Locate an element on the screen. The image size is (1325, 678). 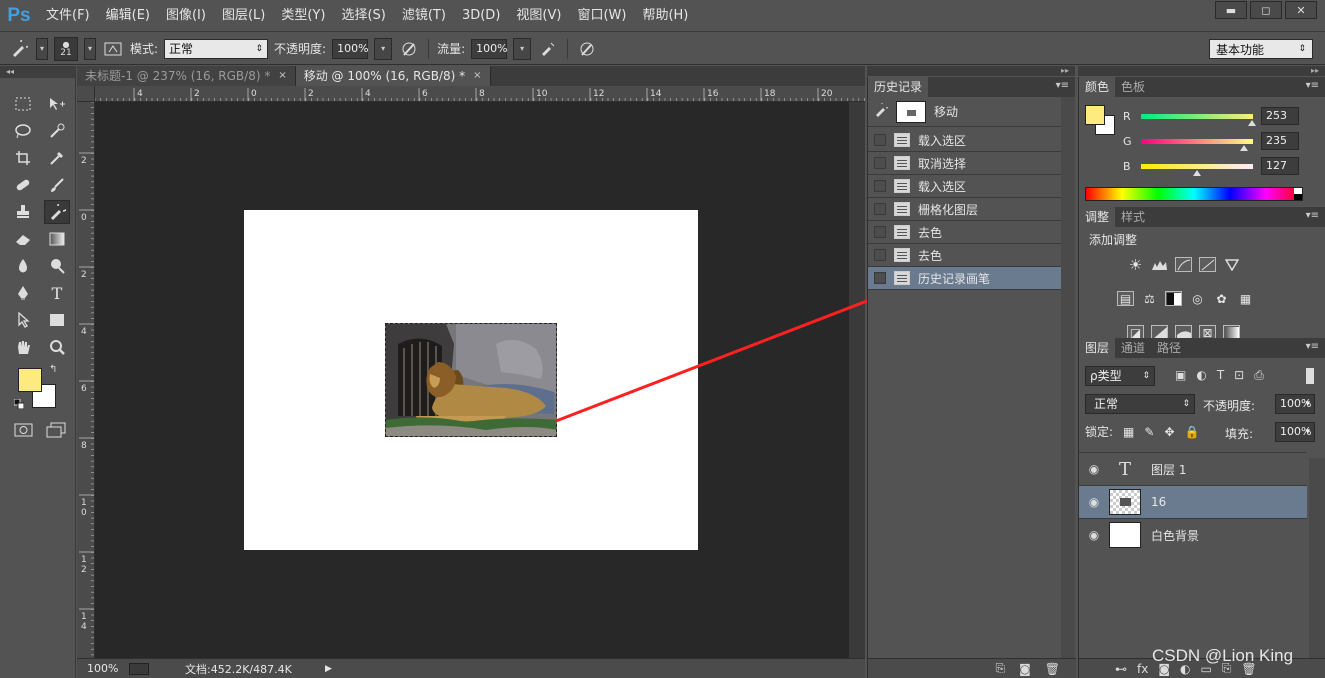
channel-value: 253 is located at coordinates (1280, 116).